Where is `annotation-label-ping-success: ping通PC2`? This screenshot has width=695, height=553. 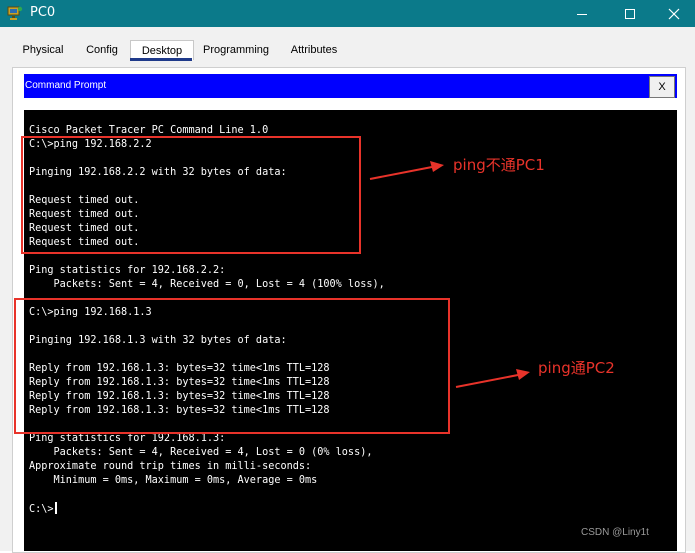 annotation-label-ping-success: ping通PC2 is located at coordinates (576, 368).